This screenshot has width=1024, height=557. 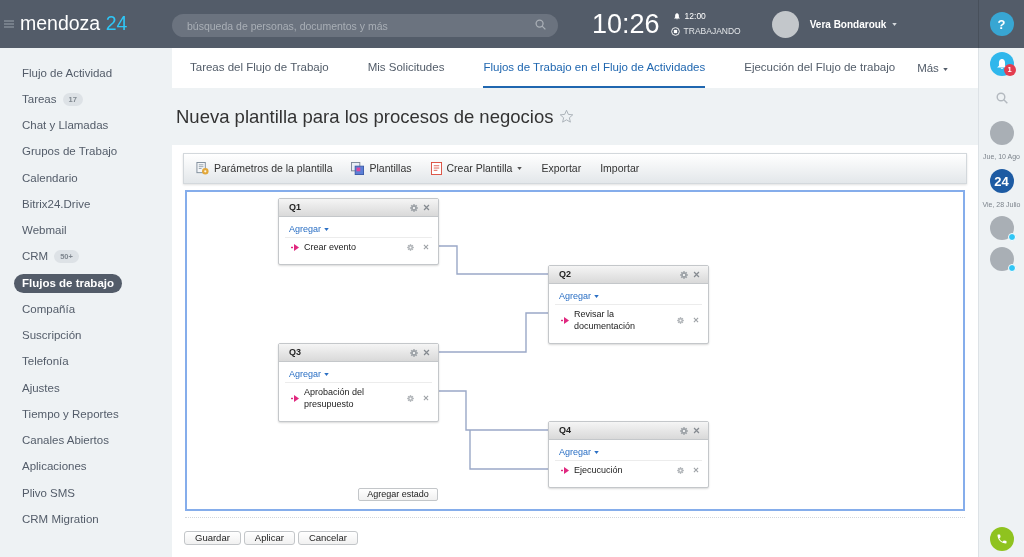 I want to click on phone-button, so click(x=1001, y=539).